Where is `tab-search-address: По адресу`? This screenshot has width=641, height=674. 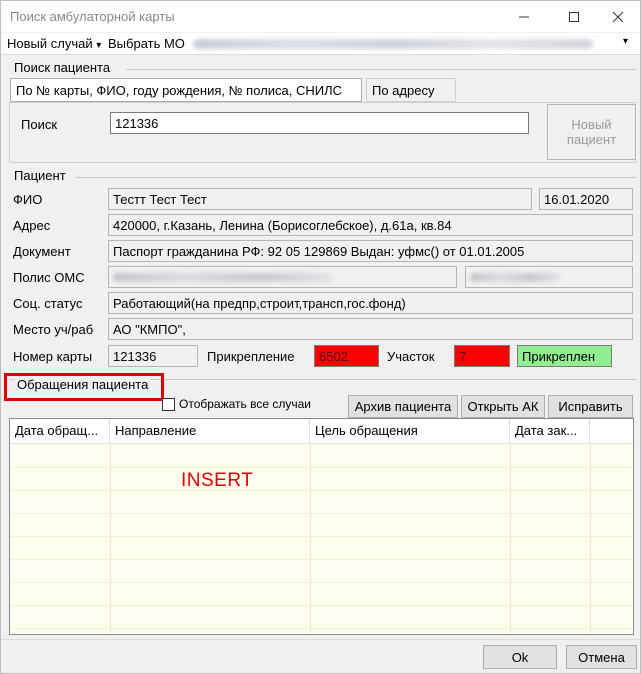 tab-search-address: По адресу is located at coordinates (411, 90).